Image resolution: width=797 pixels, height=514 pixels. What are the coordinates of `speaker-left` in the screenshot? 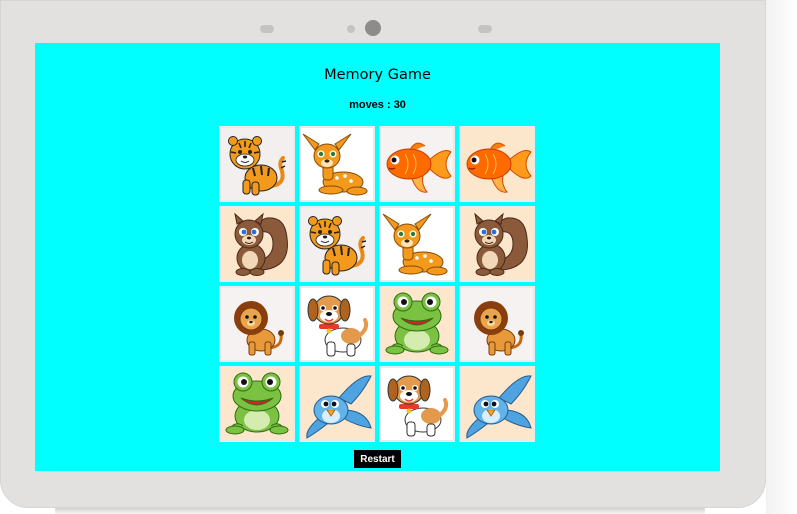 It's located at (267, 29).